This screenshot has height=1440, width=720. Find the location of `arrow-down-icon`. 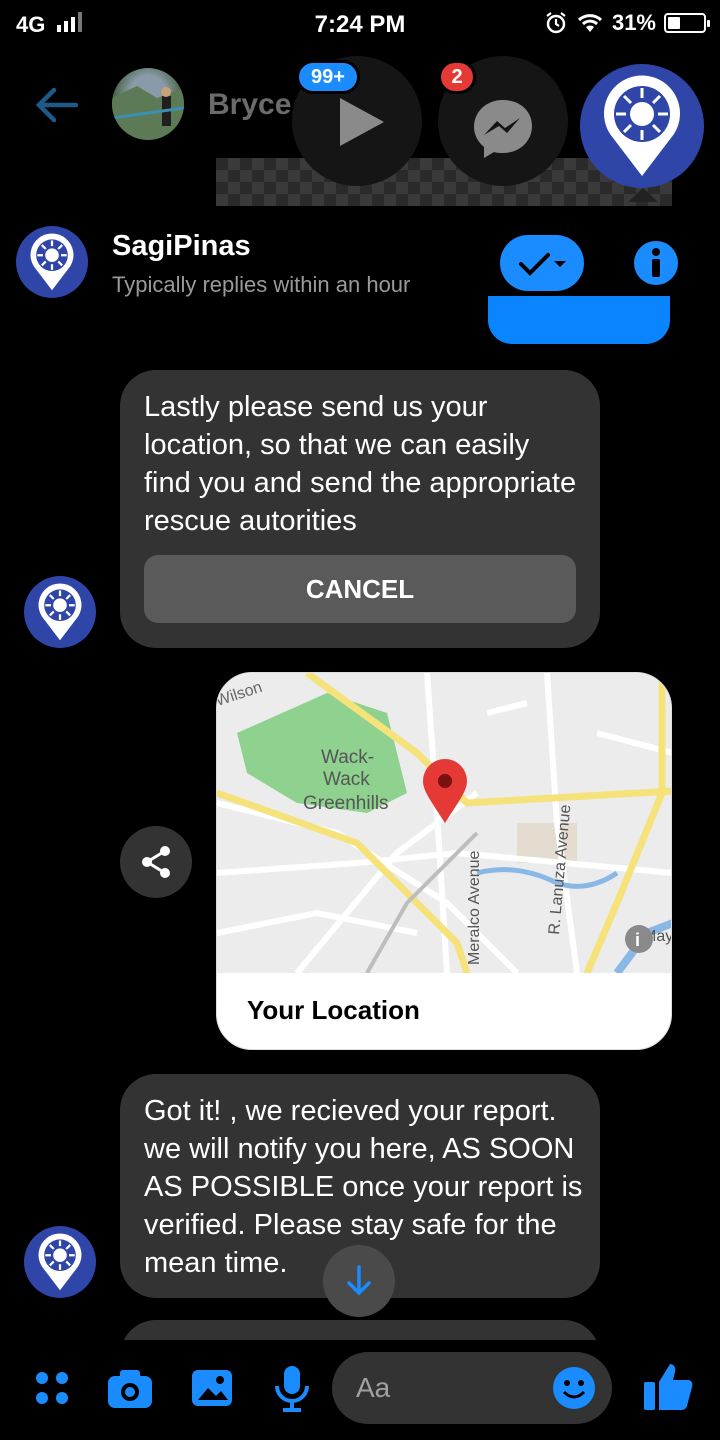

arrow-down-icon is located at coordinates (359, 1280).